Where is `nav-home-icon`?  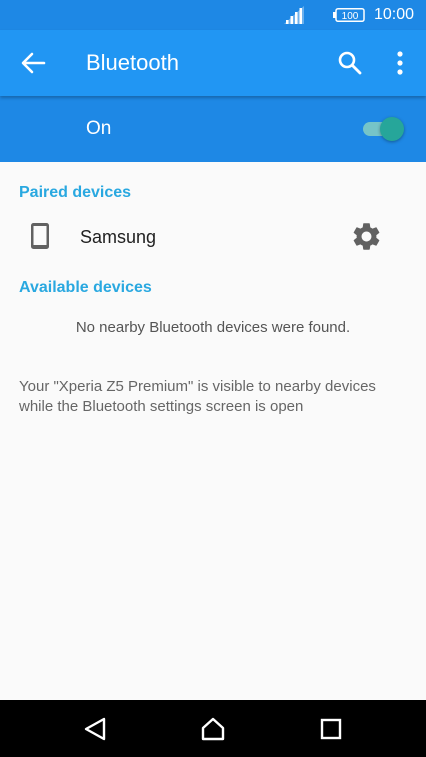 nav-home-icon is located at coordinates (213, 729).